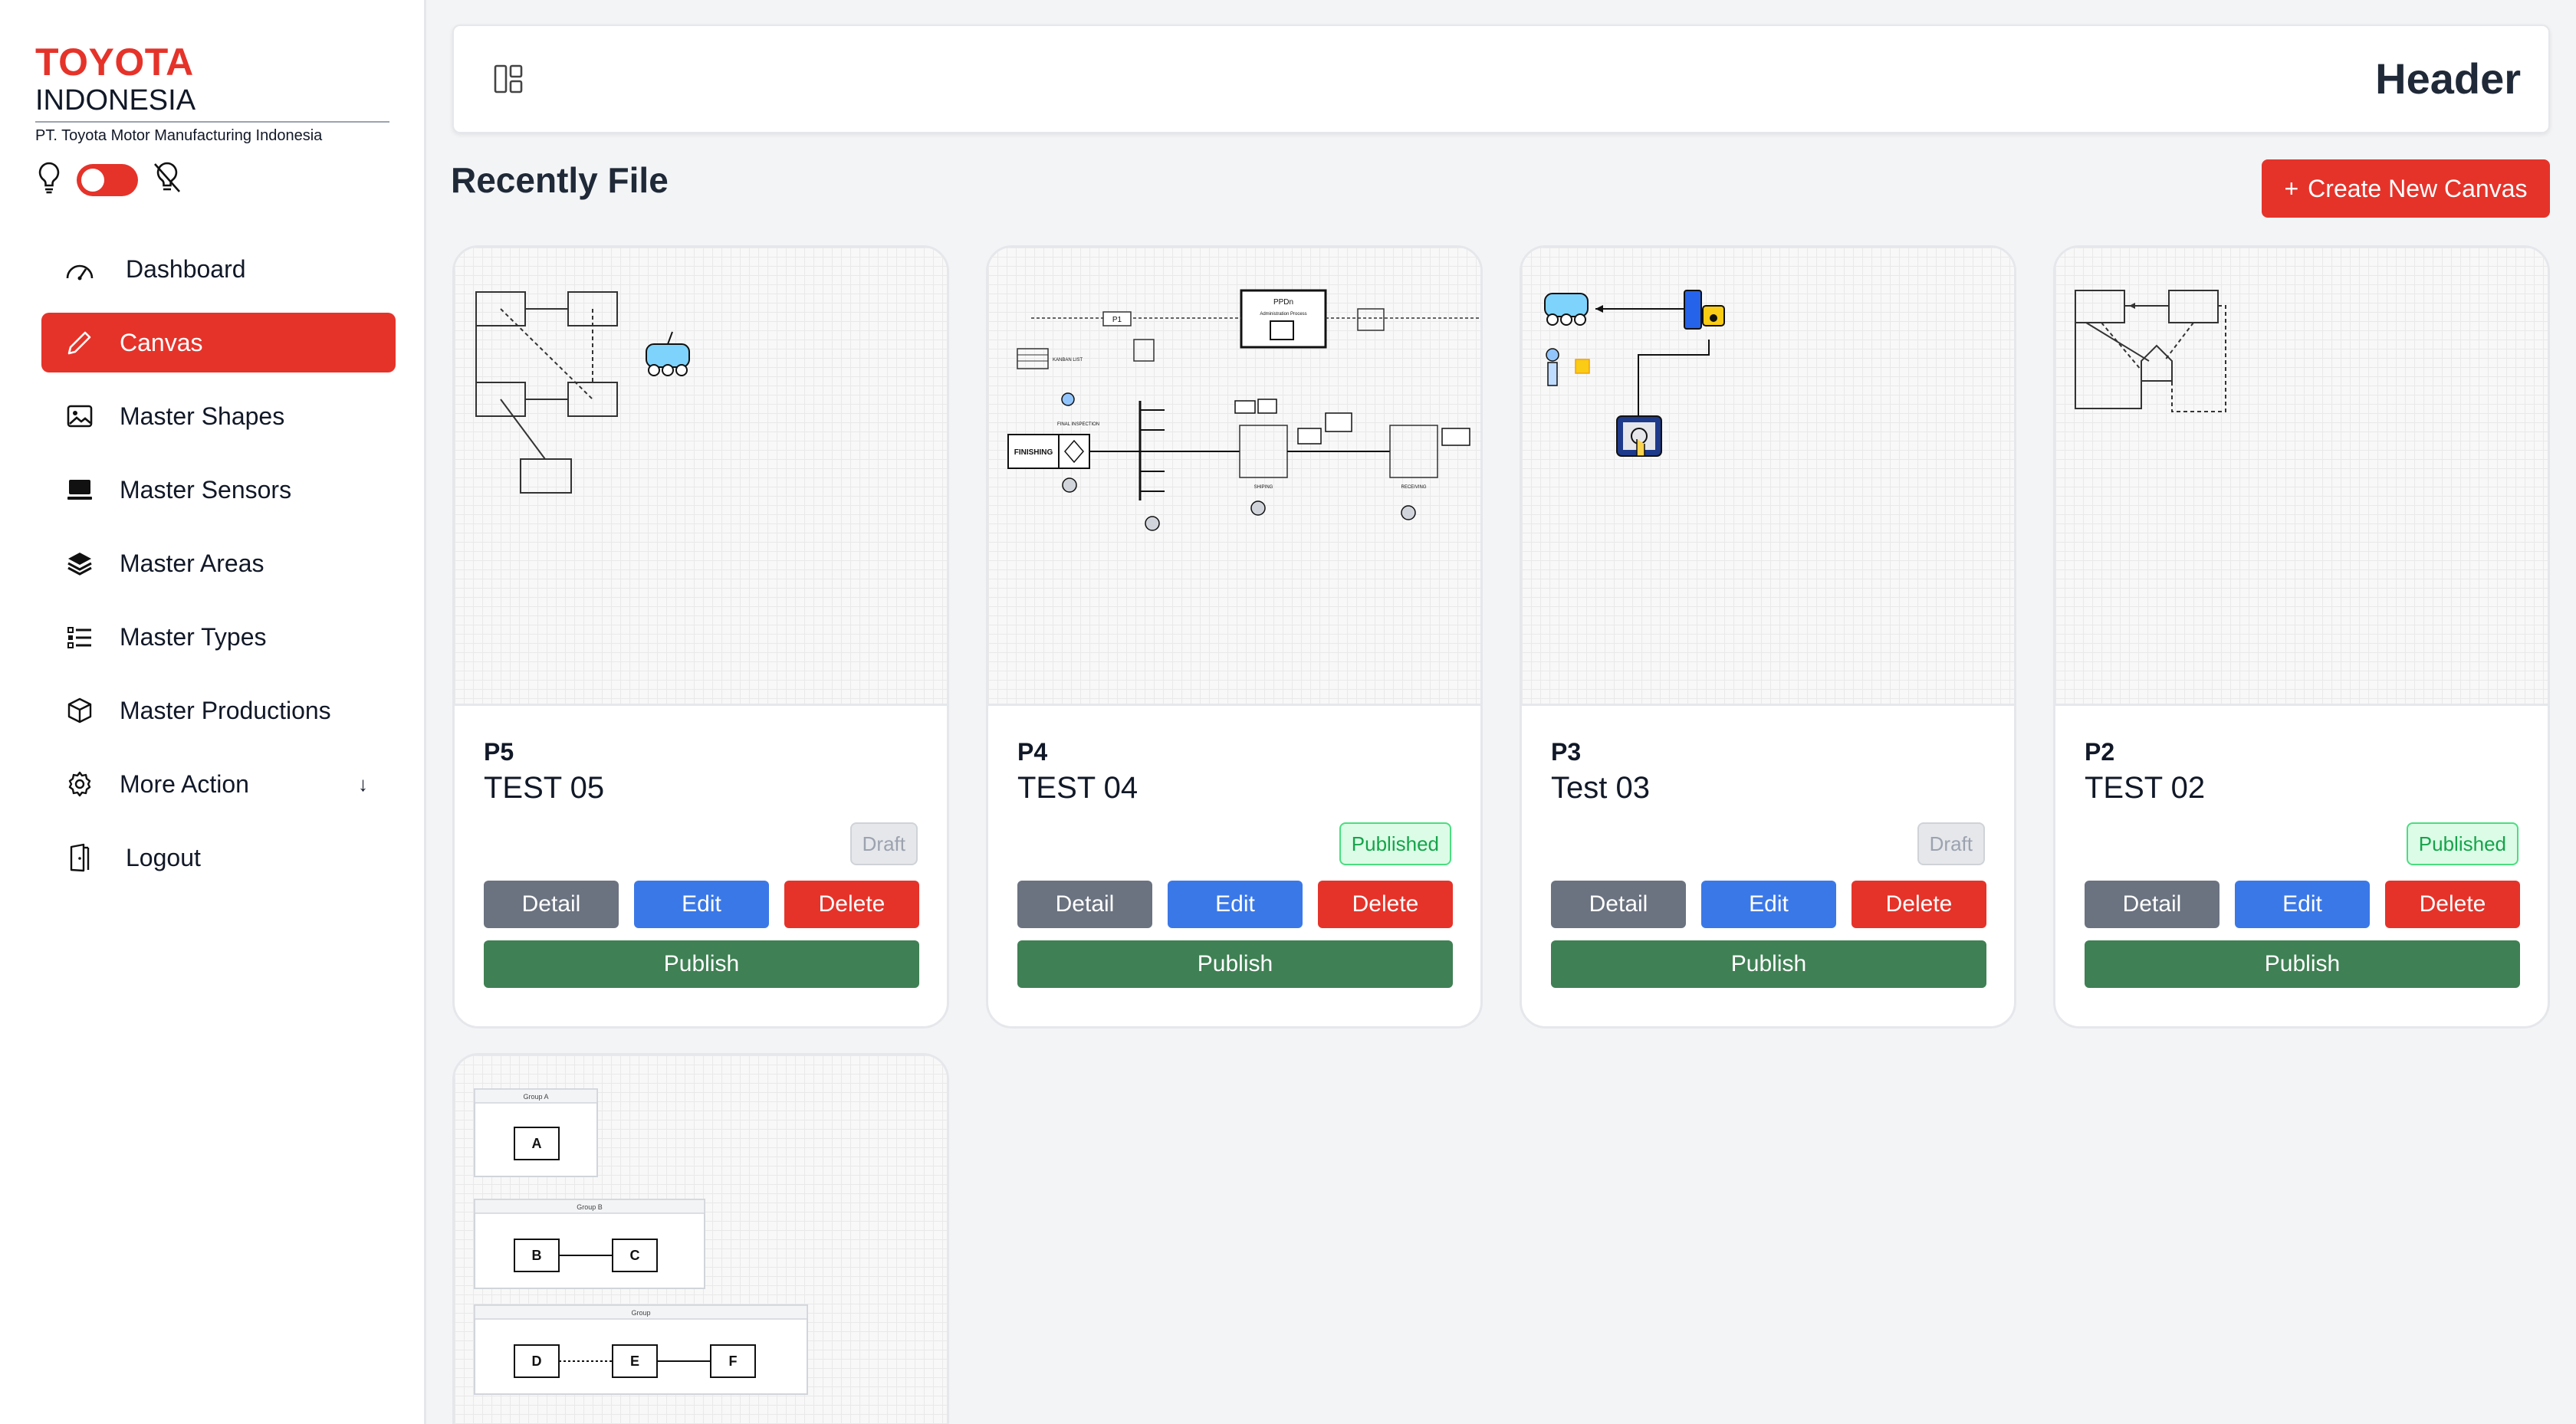 Image resolution: width=2576 pixels, height=1424 pixels. I want to click on thumb-label: KANBAN LIST, so click(1068, 360).